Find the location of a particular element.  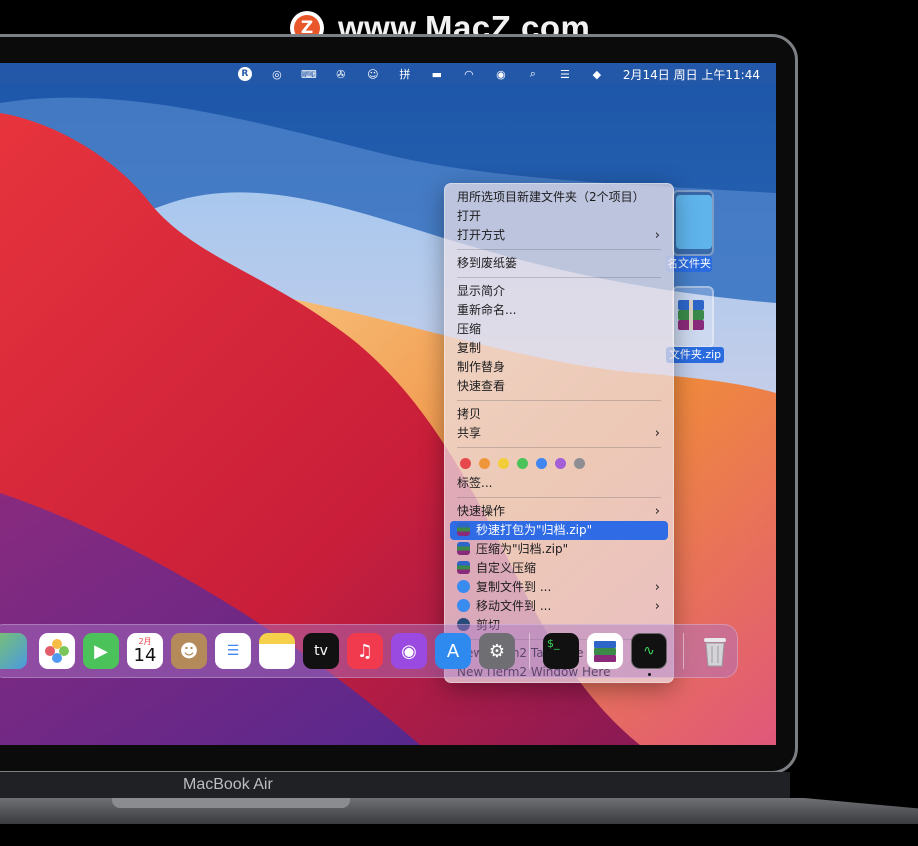

tag-yellow is located at coordinates (503, 463).